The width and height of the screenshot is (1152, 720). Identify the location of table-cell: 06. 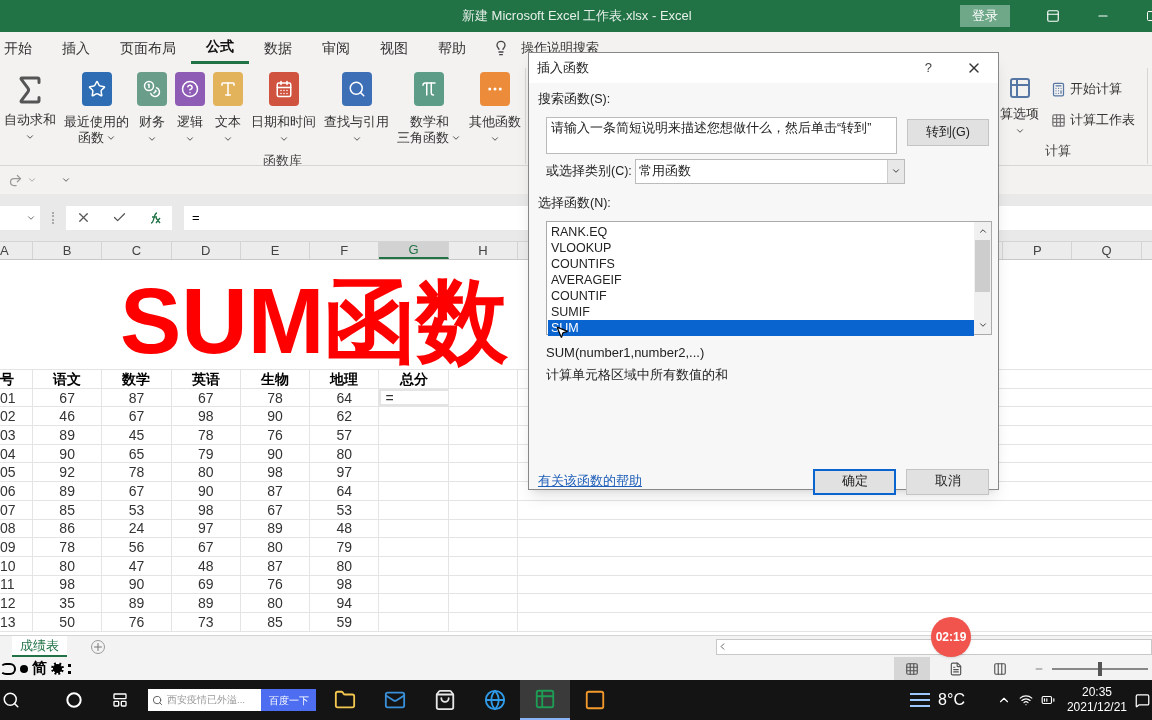
(8, 490).